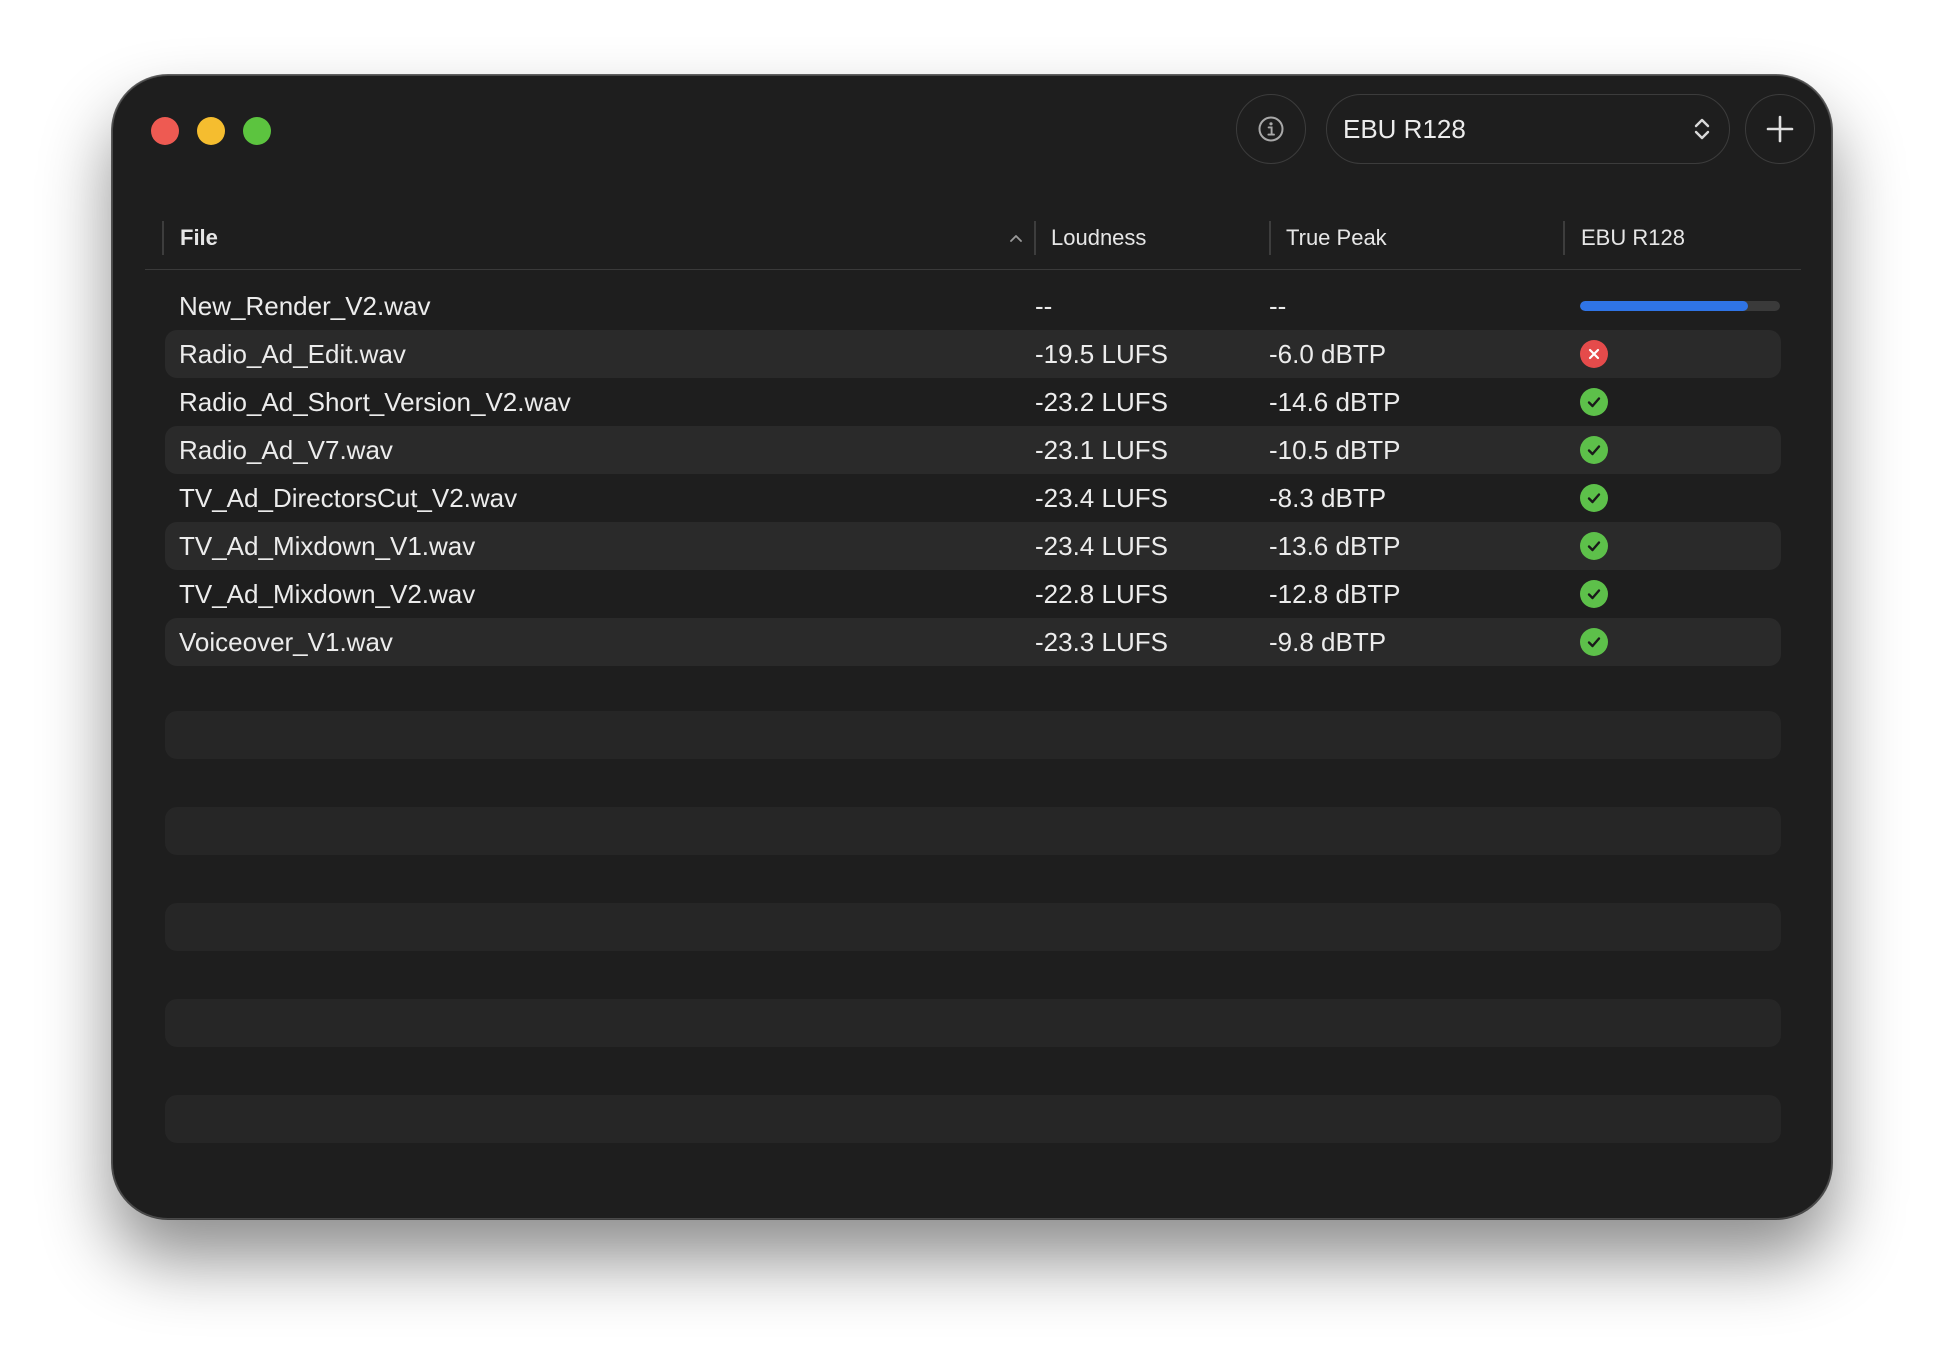 Image resolution: width=1944 pixels, height=1368 pixels. Describe the element at coordinates (1633, 238) in the screenshot. I see `column-header-standard: EBU R128` at that location.